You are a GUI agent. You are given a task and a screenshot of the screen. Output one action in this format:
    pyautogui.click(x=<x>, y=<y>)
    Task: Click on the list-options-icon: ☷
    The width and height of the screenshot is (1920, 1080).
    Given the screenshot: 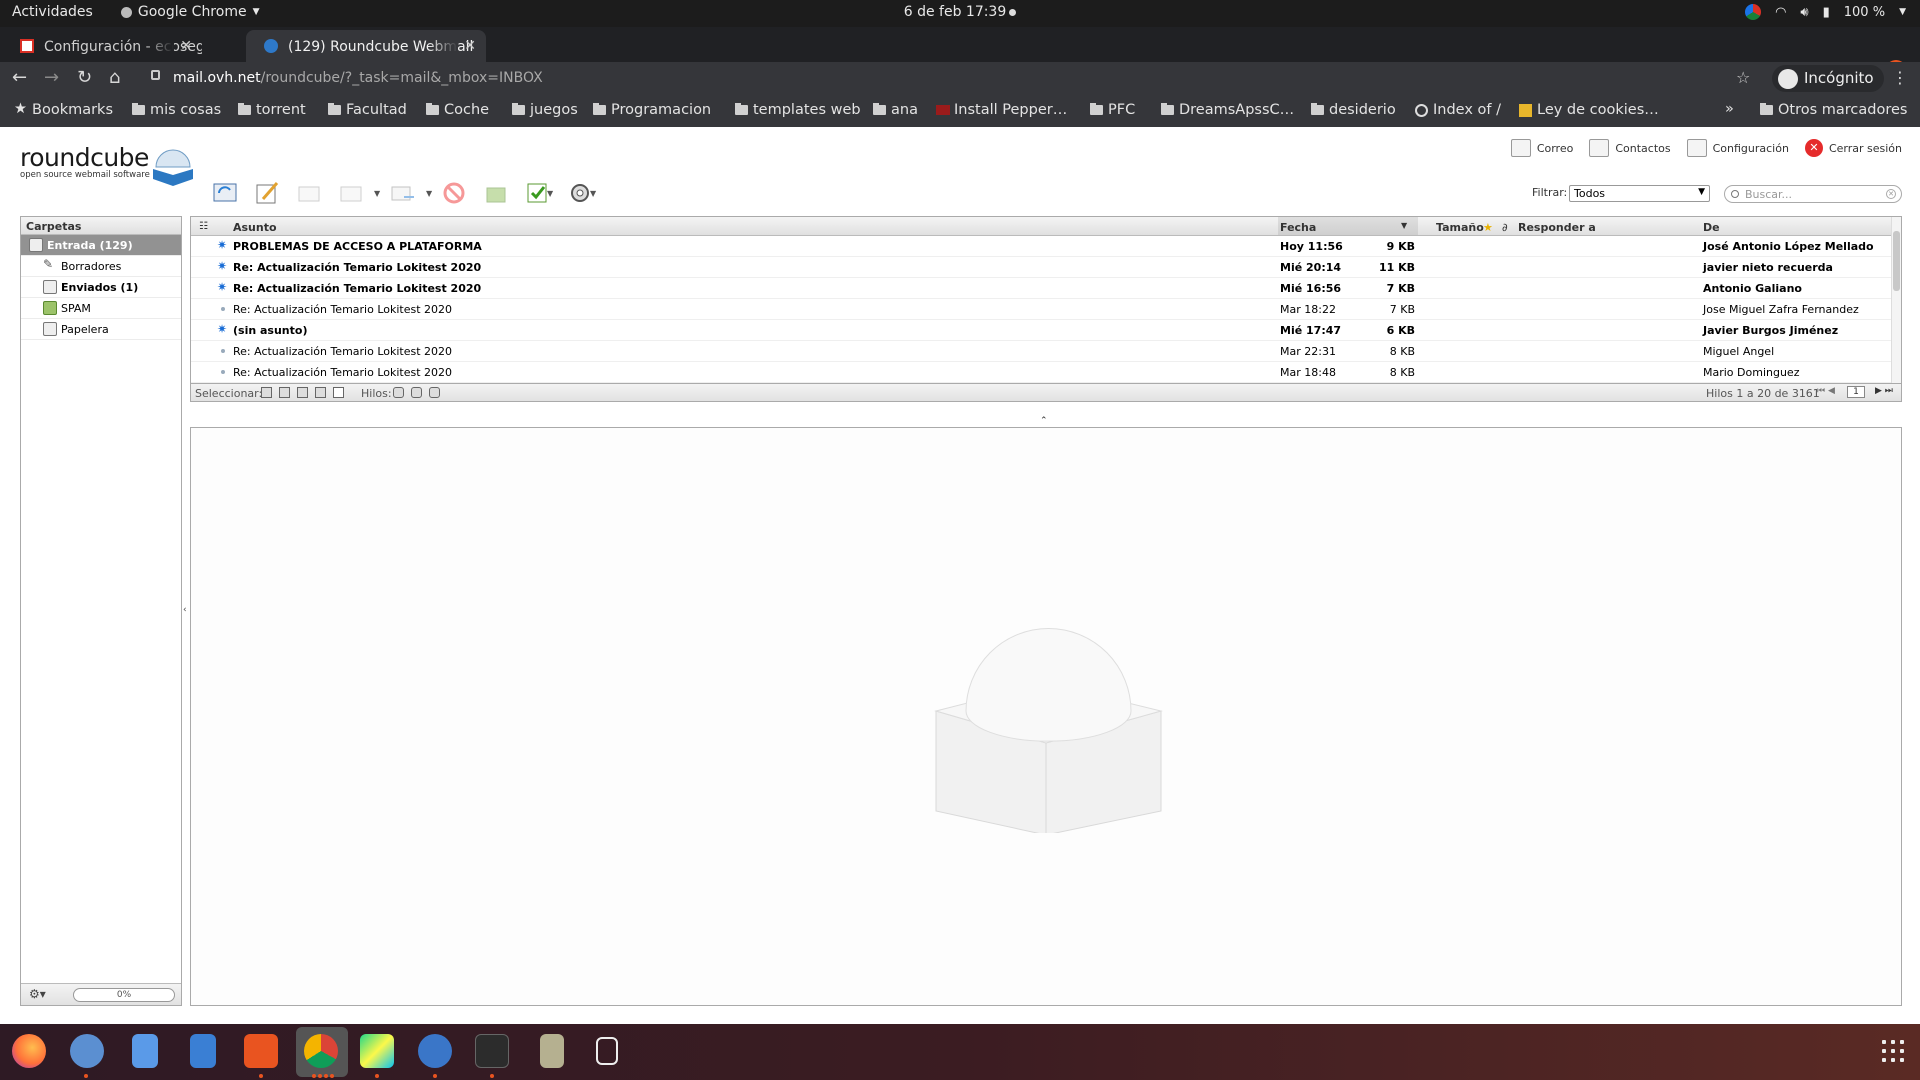 What is the action you would take?
    pyautogui.click(x=203, y=226)
    